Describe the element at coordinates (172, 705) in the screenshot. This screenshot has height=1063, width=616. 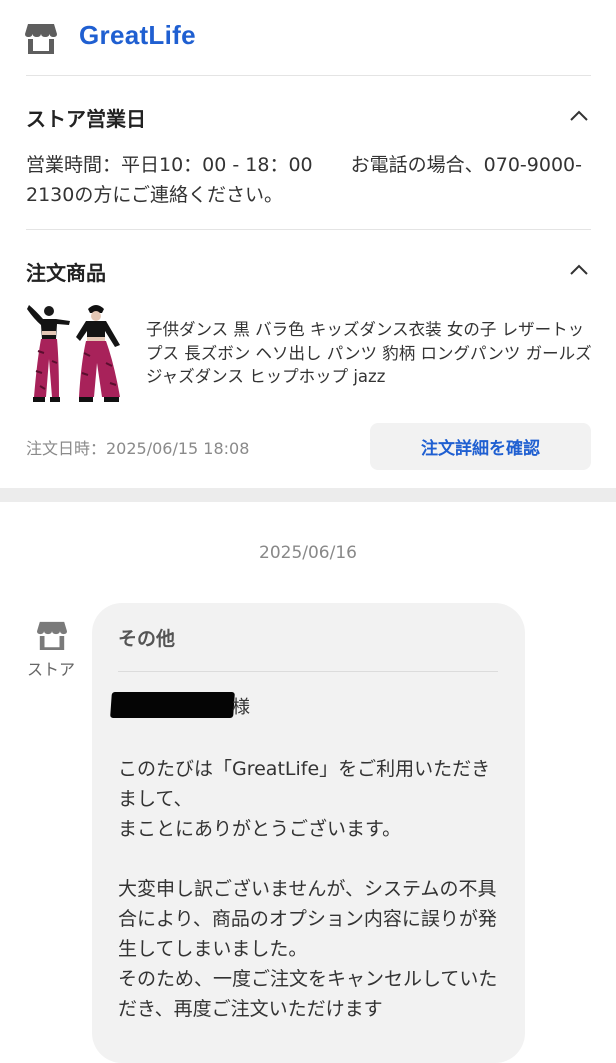
I see `redacted-name` at that location.